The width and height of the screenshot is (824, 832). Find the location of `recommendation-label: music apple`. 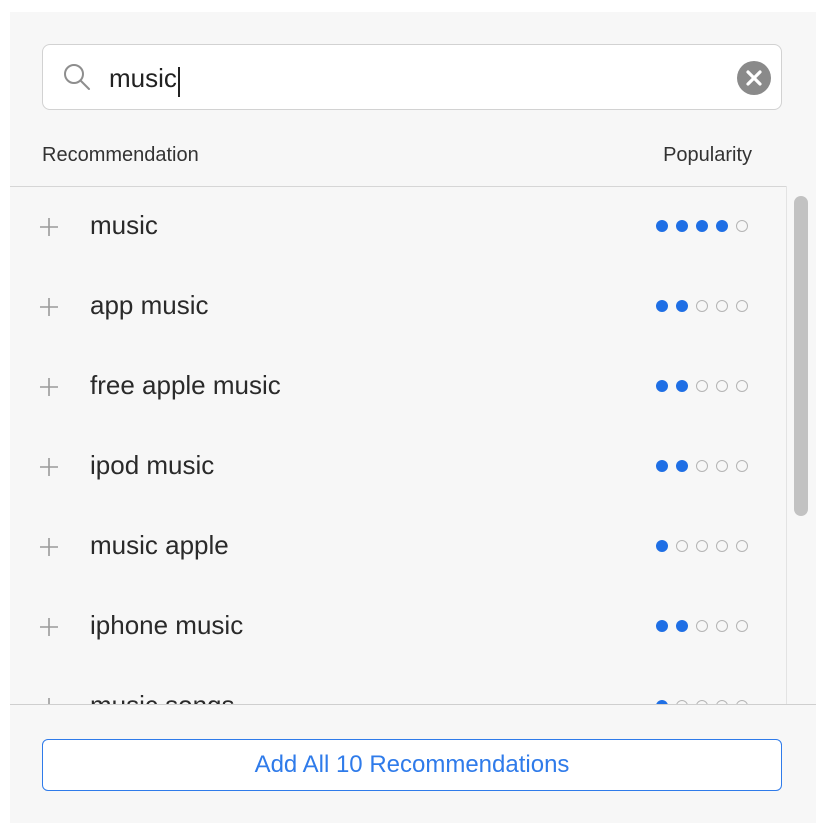

recommendation-label: music apple is located at coordinates (159, 545).